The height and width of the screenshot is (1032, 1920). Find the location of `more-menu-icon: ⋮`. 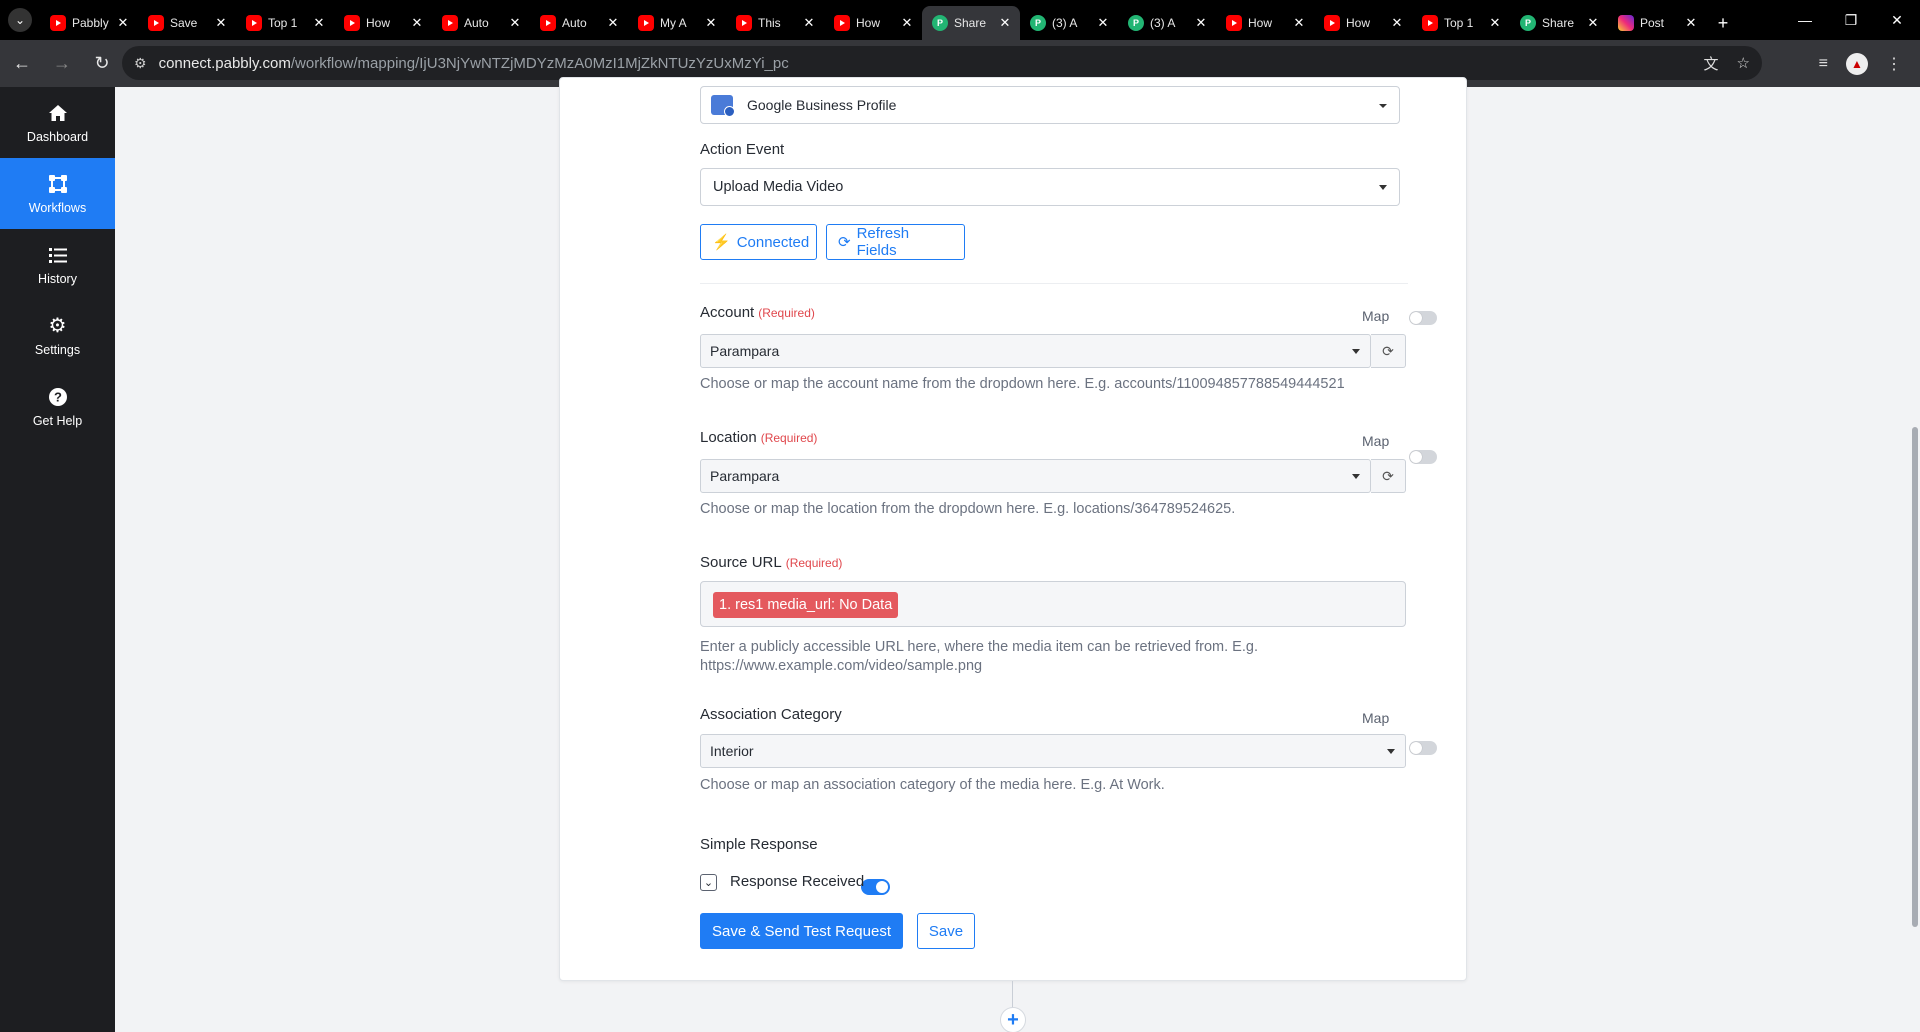

more-menu-icon: ⋮ is located at coordinates (1894, 64).